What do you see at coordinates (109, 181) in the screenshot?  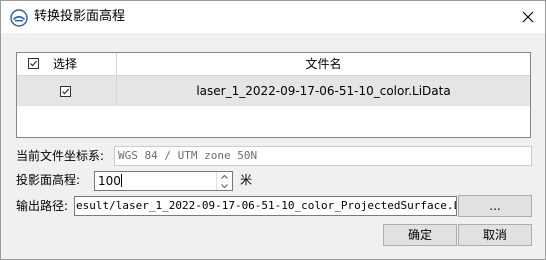 I see `elevation-value: 100` at bounding box center [109, 181].